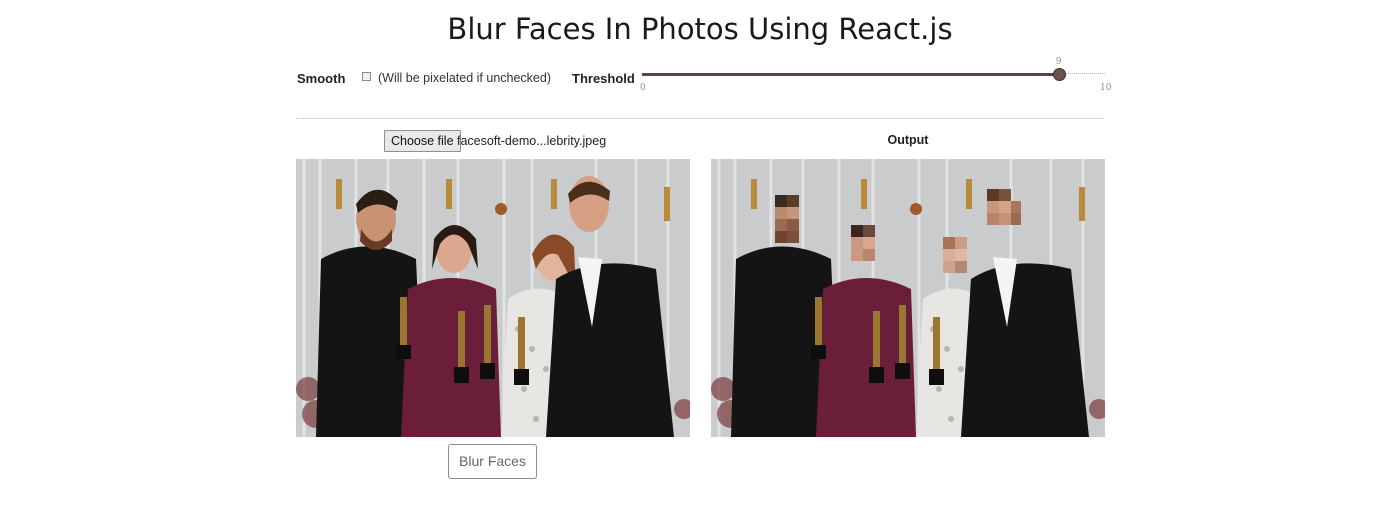 This screenshot has height=509, width=1400. What do you see at coordinates (422, 141) in the screenshot?
I see `choose-file-button: Choose file` at bounding box center [422, 141].